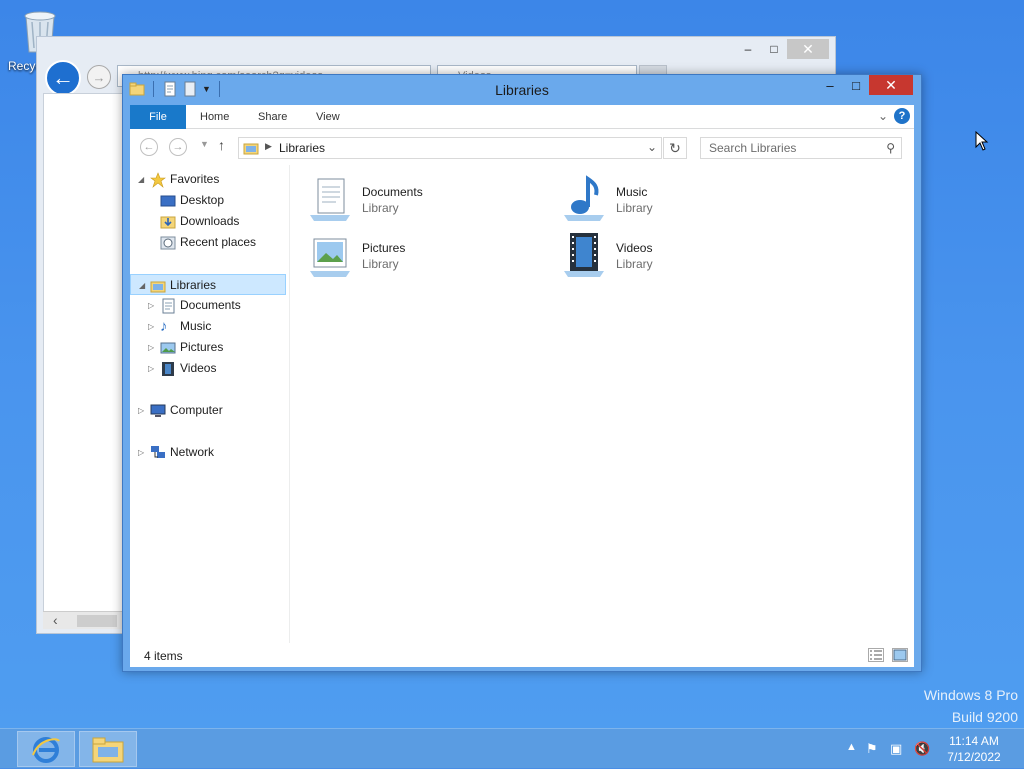  What do you see at coordinates (652, 147) in the screenshot?
I see `chevron-down-icon: ⌄` at bounding box center [652, 147].